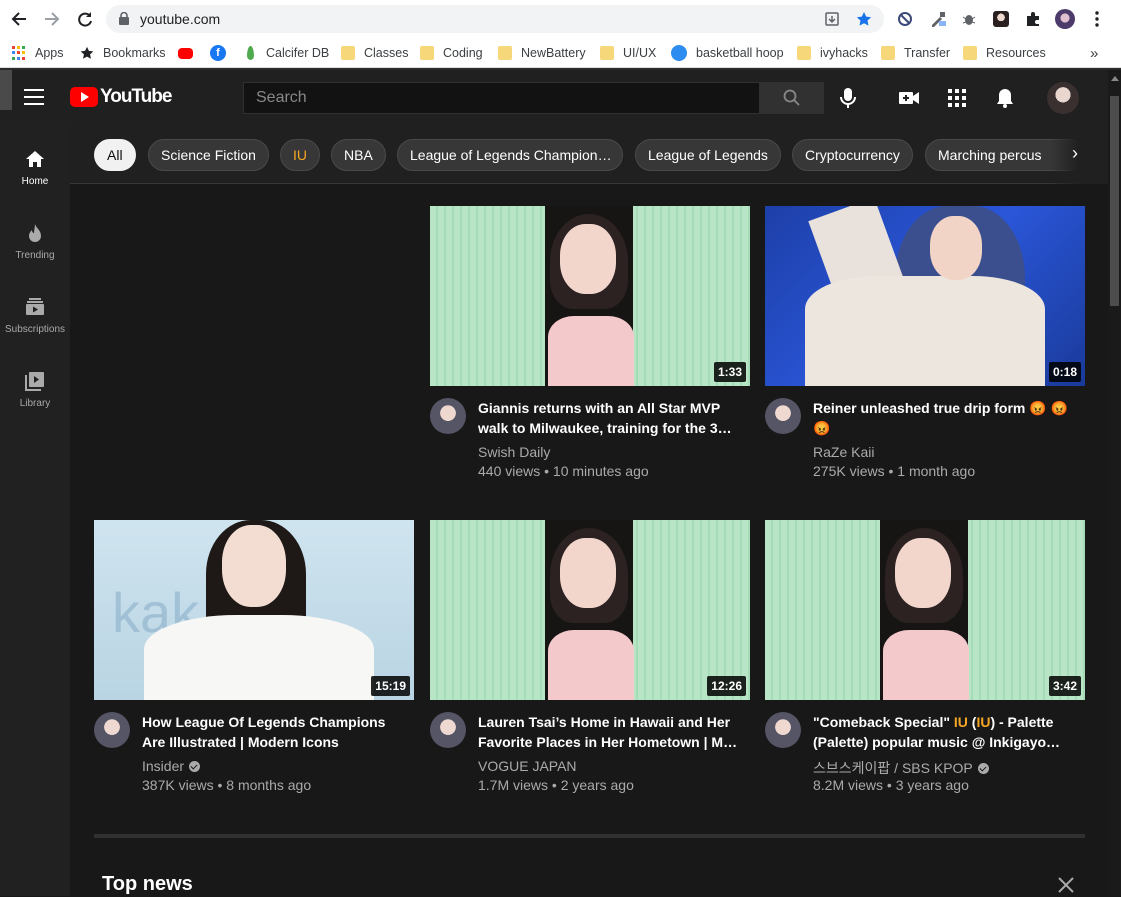  What do you see at coordinates (1114, 483) in the screenshot?
I see `scrollbar` at bounding box center [1114, 483].